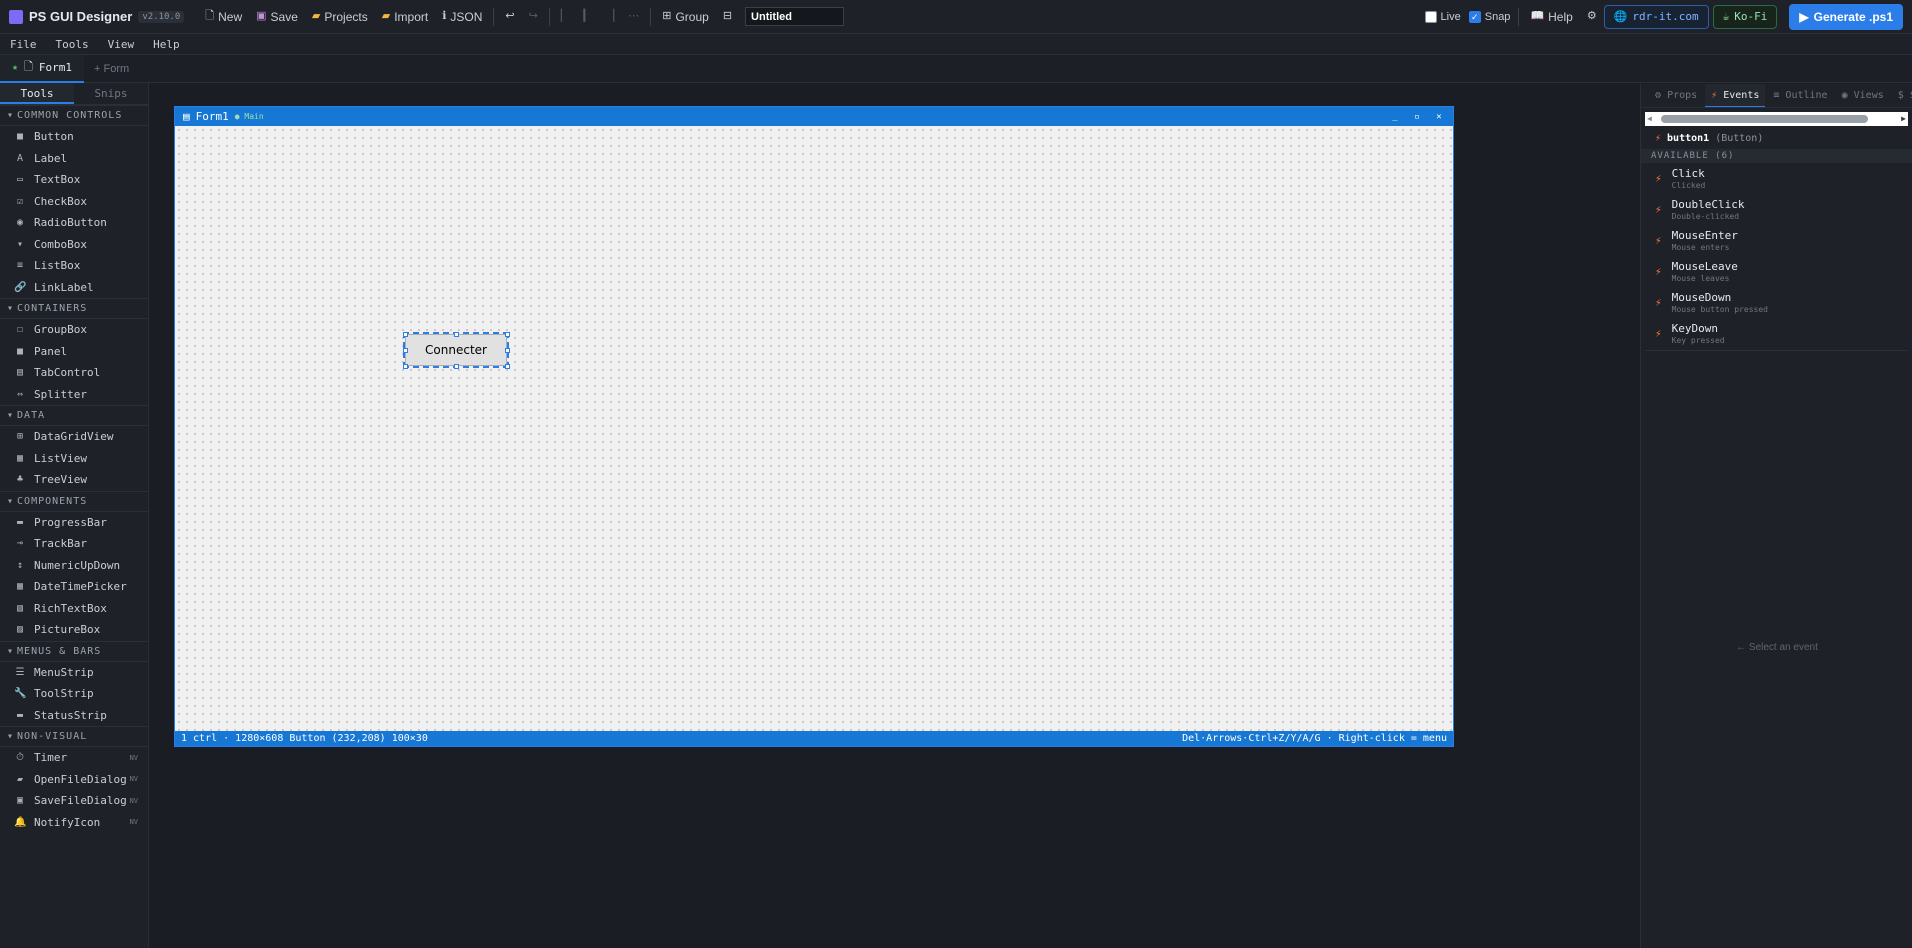 Image resolution: width=1912 pixels, height=948 pixels. What do you see at coordinates (74, 352) in the screenshot?
I see `tool-item-panel: ■ Panel` at bounding box center [74, 352].